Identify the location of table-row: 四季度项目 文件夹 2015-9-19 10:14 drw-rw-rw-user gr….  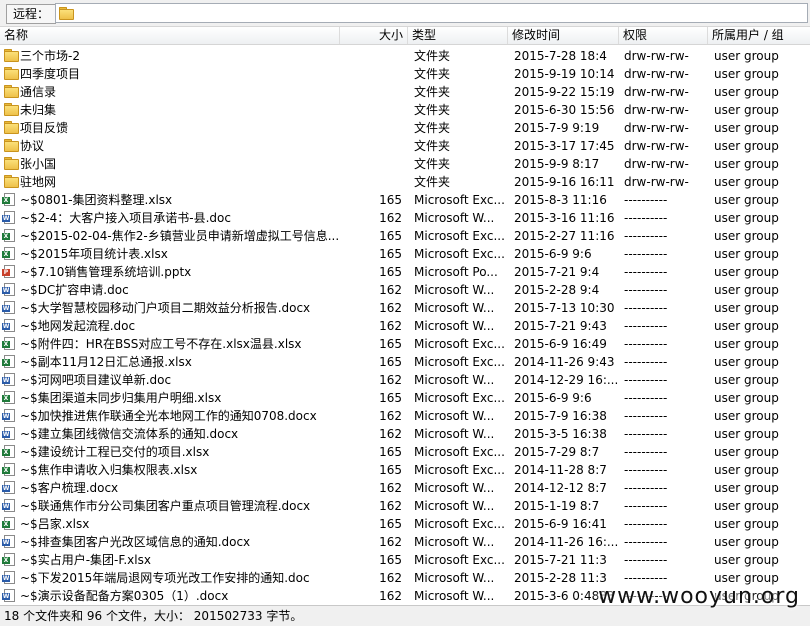
(405, 74).